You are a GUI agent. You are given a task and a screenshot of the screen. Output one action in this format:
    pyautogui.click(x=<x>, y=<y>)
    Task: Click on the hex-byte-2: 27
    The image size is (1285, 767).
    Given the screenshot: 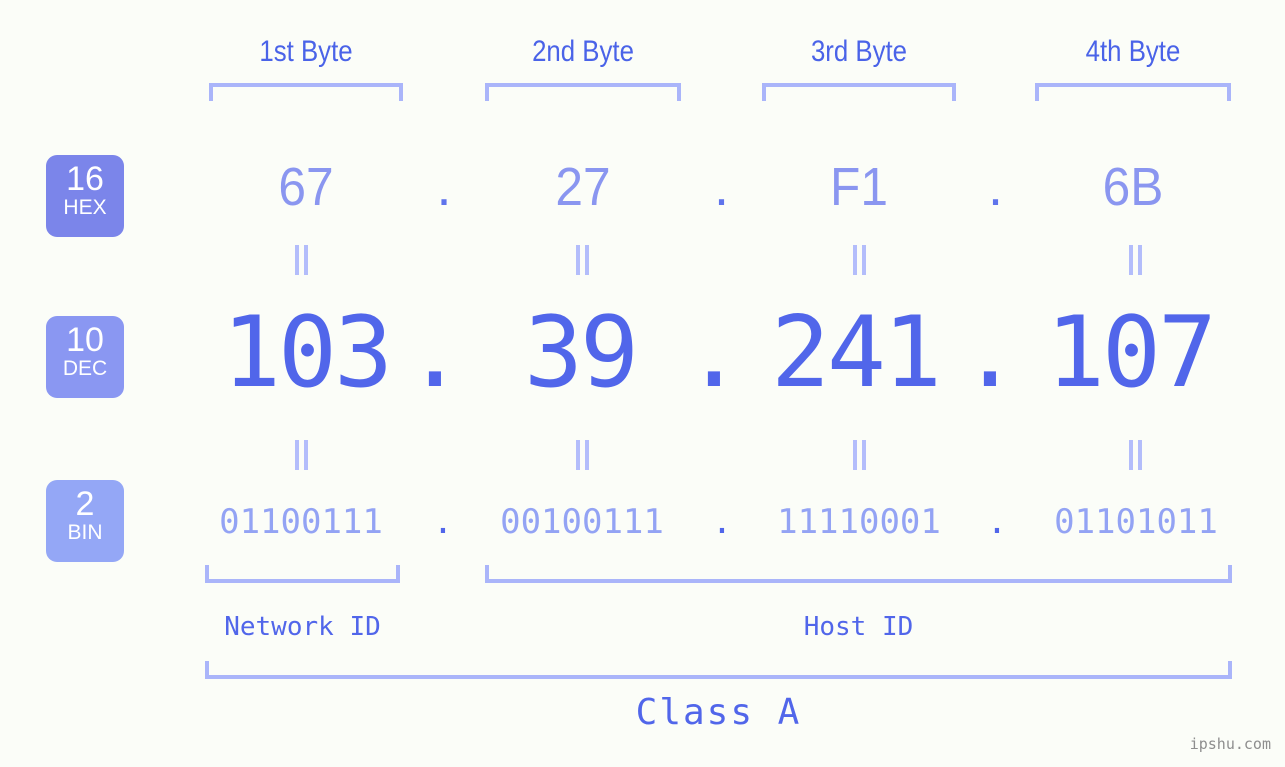 What is the action you would take?
    pyautogui.click(x=583, y=187)
    